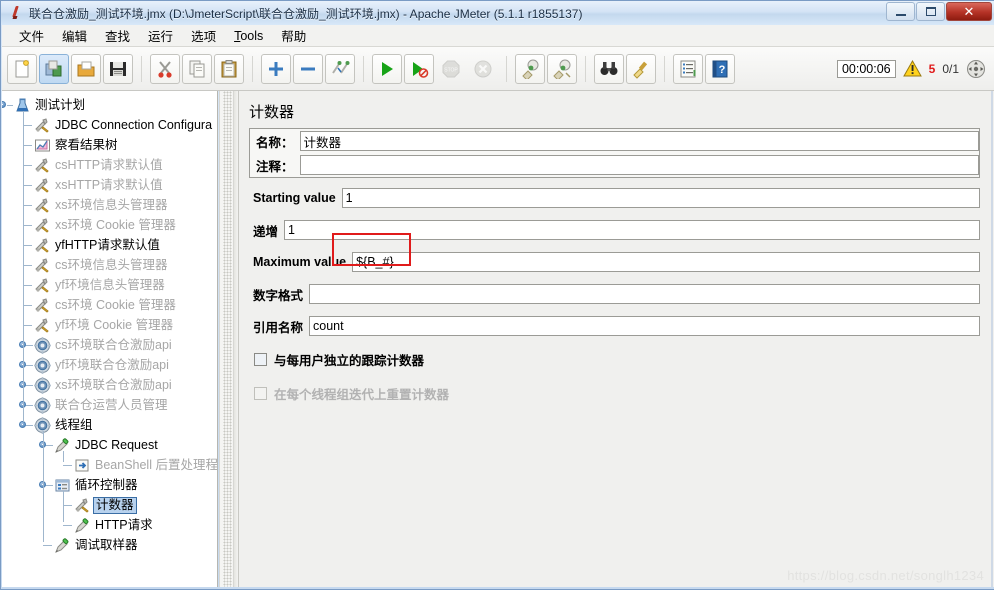 Image resolution: width=994 pixels, height=590 pixels. Describe the element at coordinates (109, 505) in the screenshot. I see `tree-node-counter: 计数器` at that location.